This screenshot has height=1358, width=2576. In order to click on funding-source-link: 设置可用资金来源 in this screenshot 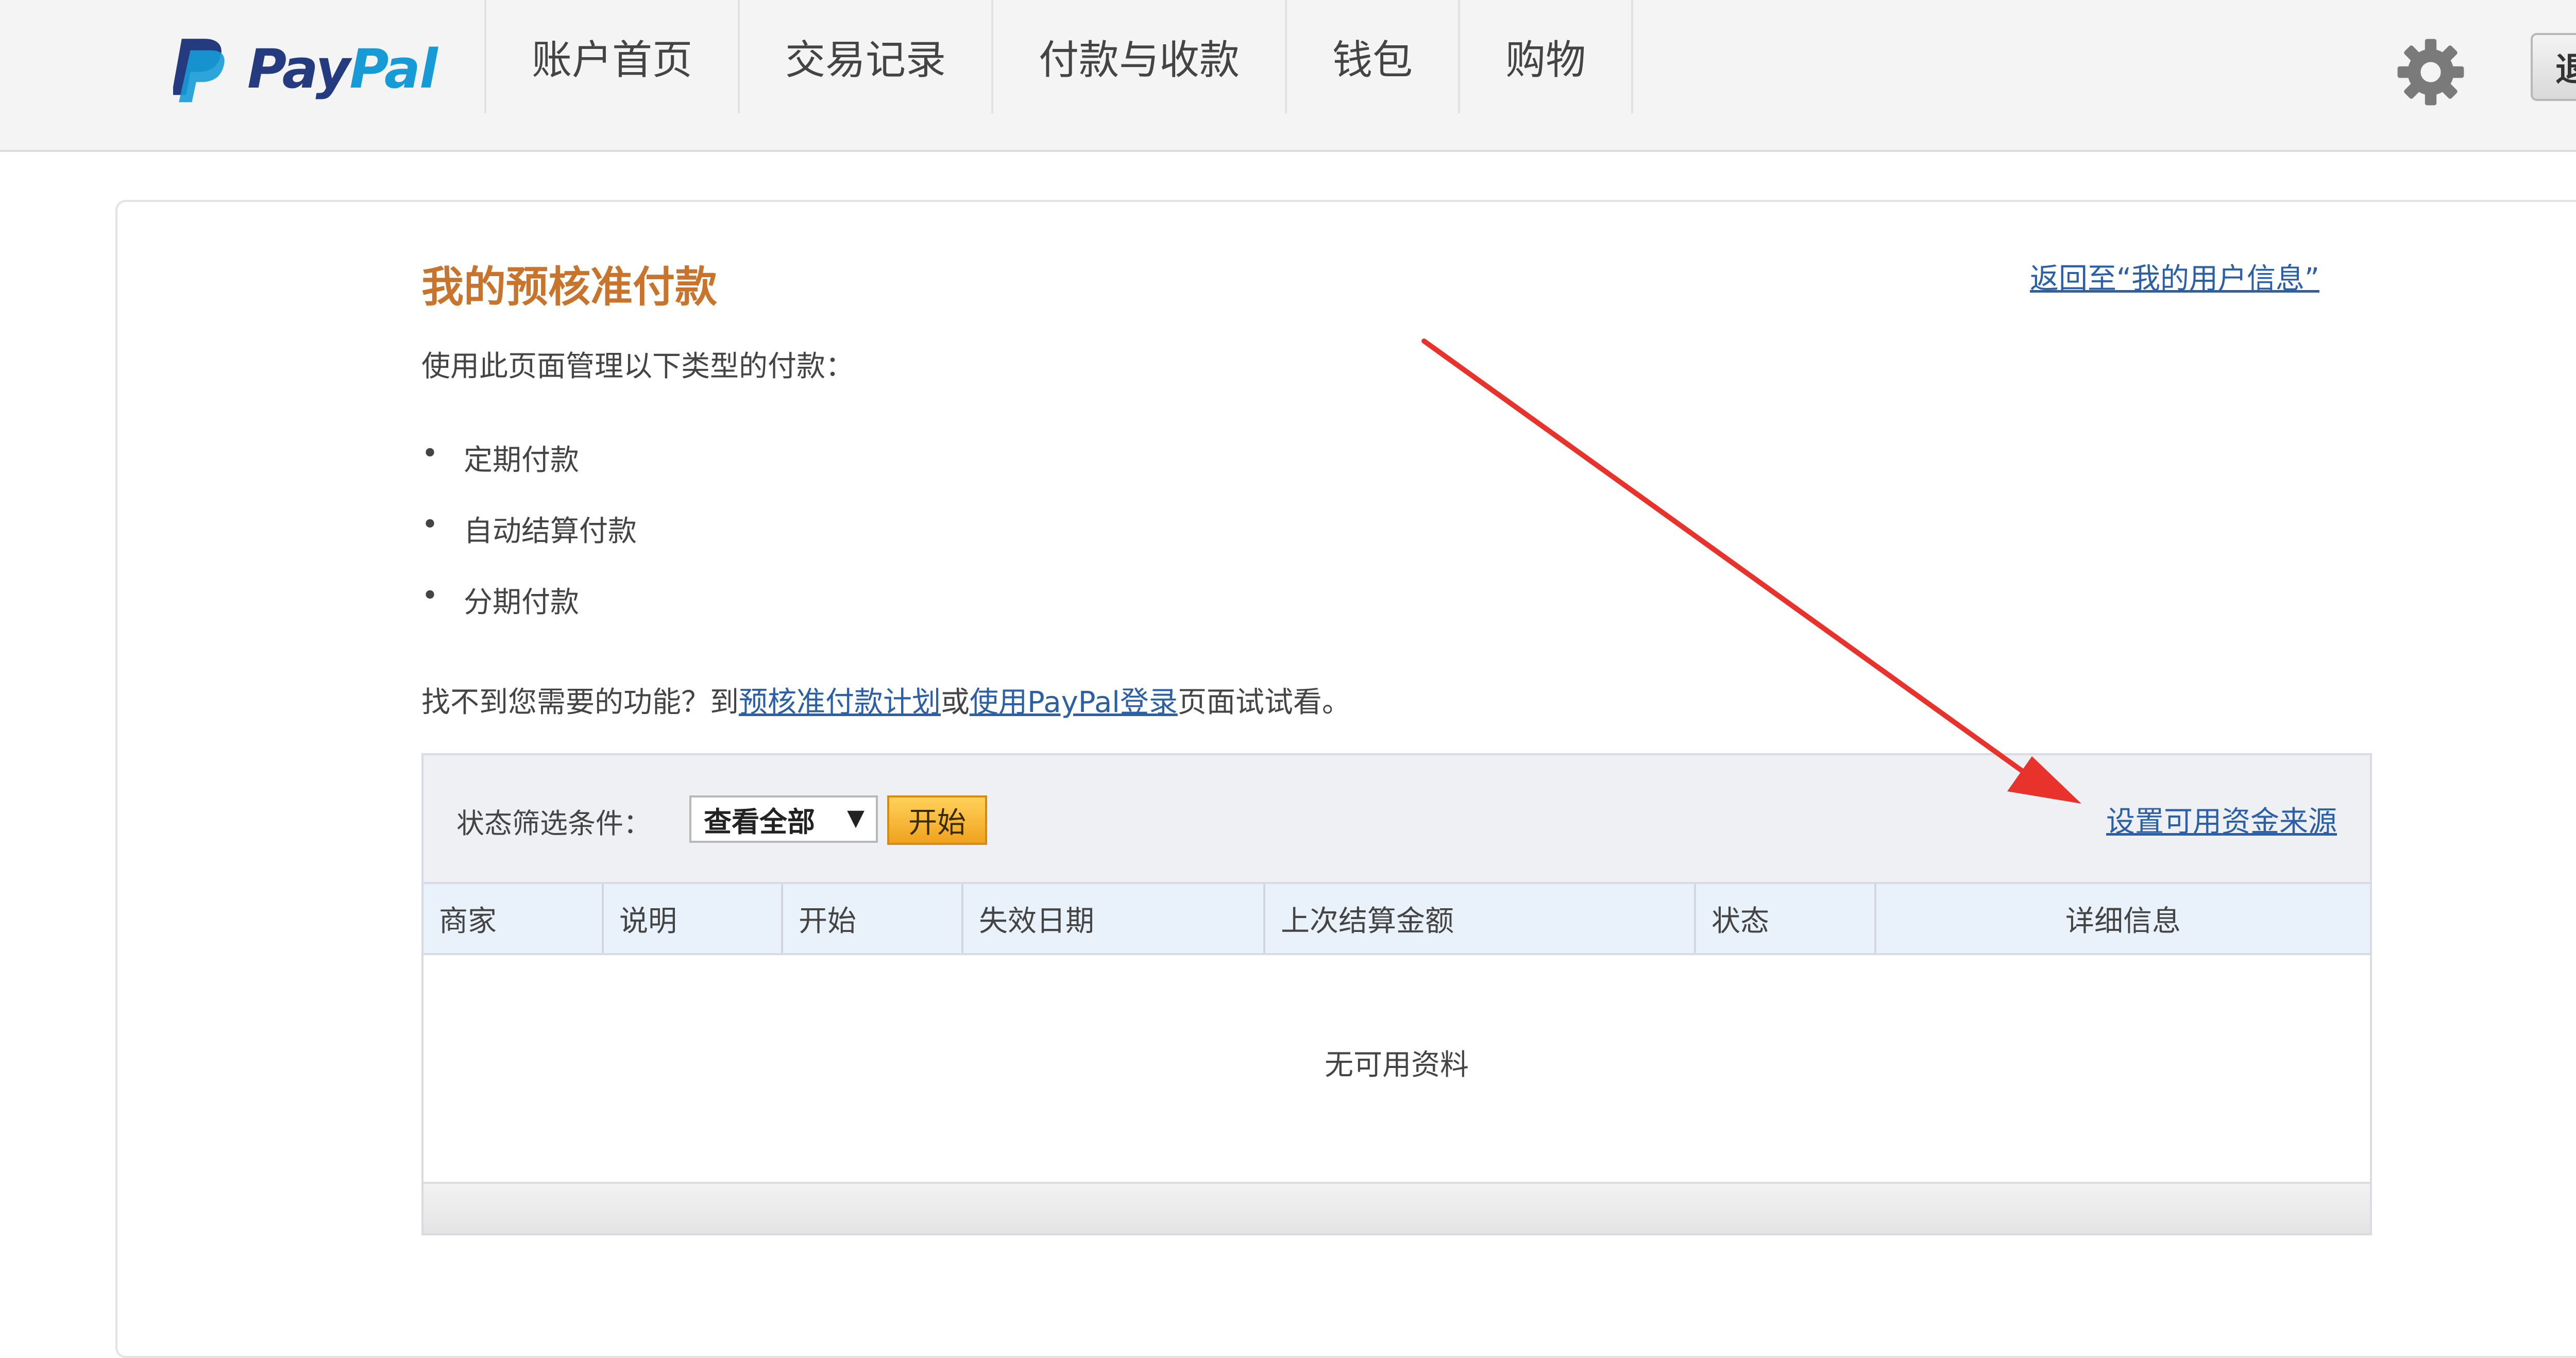, I will do `click(2221, 819)`.